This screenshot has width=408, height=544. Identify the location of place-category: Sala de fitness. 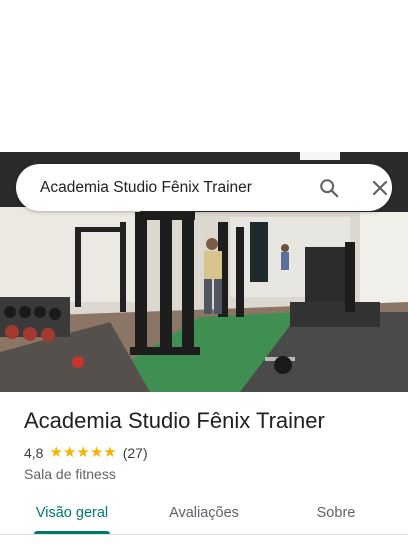
(70, 474).